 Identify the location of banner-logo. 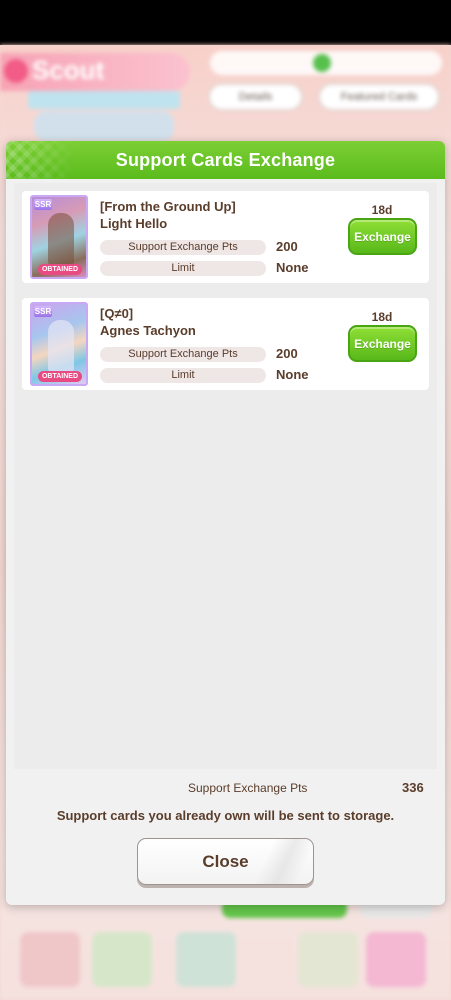
(104, 126).